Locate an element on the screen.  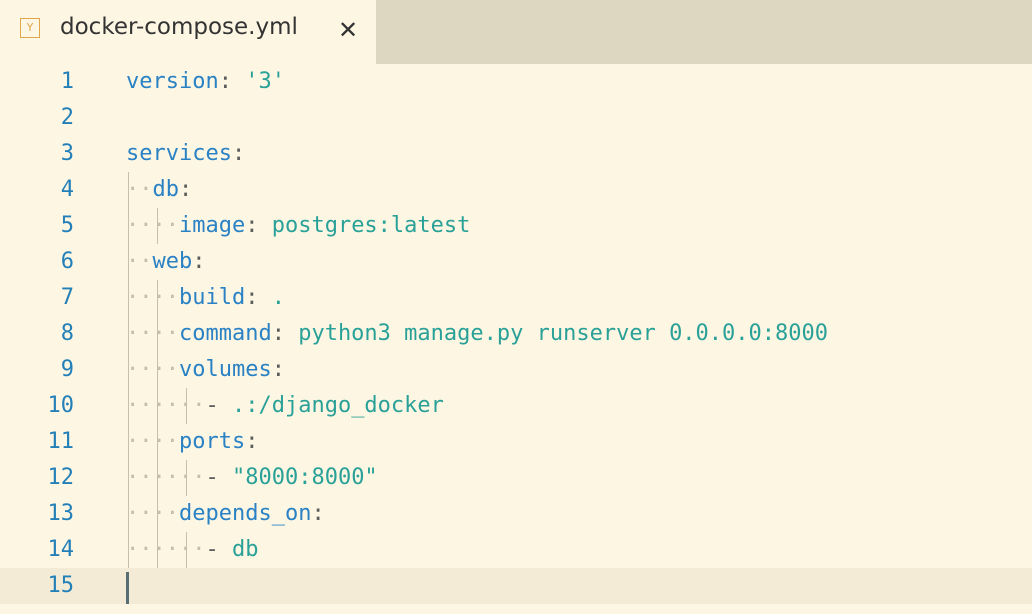
code-text: ··web: is located at coordinates (166, 262).